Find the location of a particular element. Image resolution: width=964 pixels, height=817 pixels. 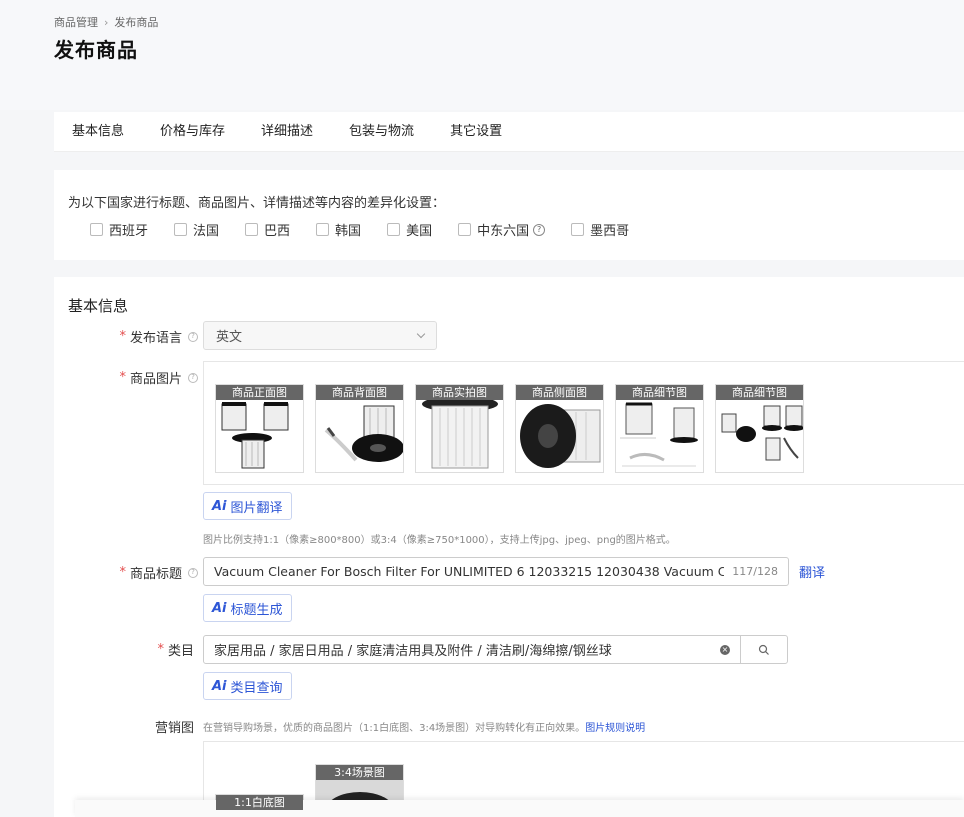

image-rules-link: 图片规则说明 is located at coordinates (615, 728).